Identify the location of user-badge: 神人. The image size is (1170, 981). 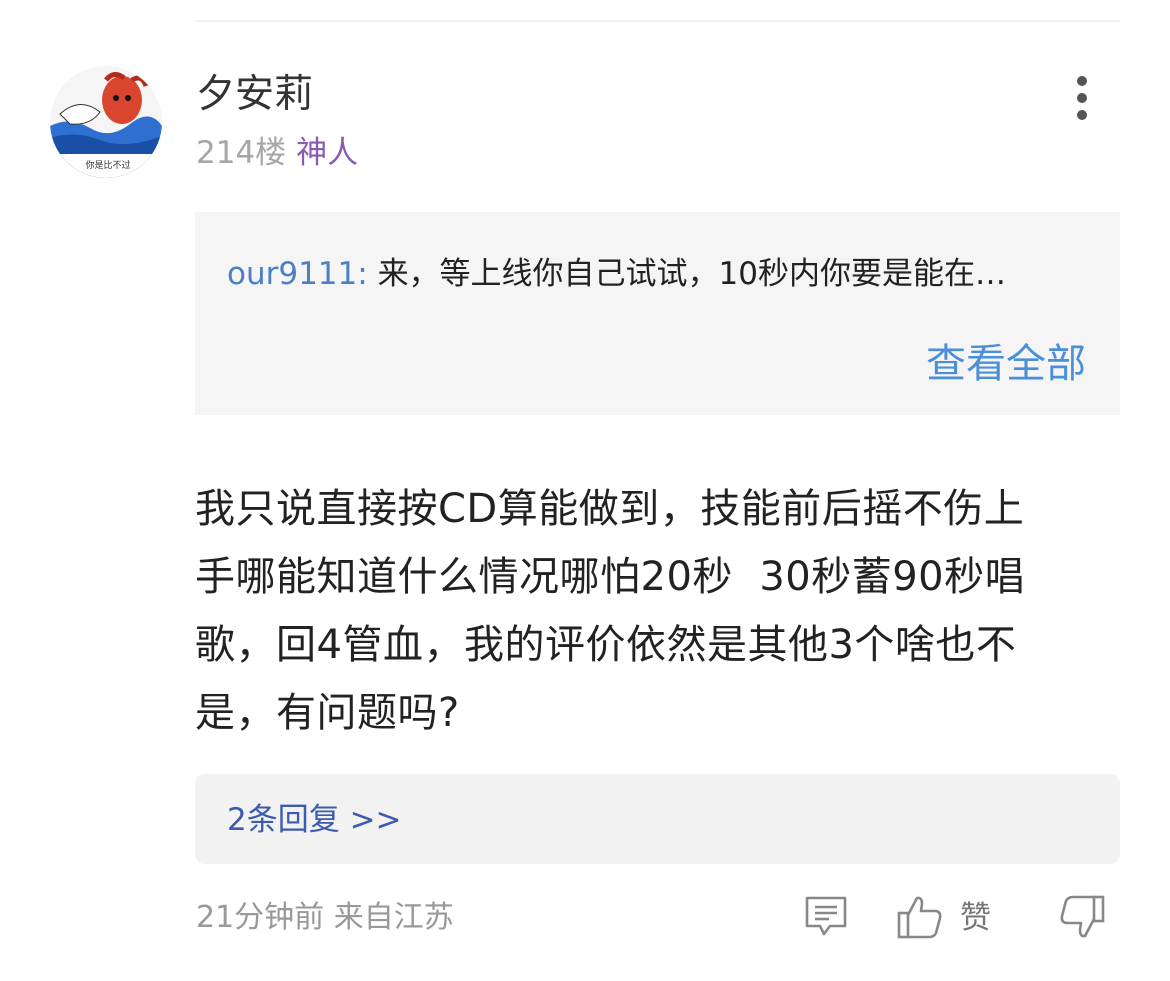
(327, 153).